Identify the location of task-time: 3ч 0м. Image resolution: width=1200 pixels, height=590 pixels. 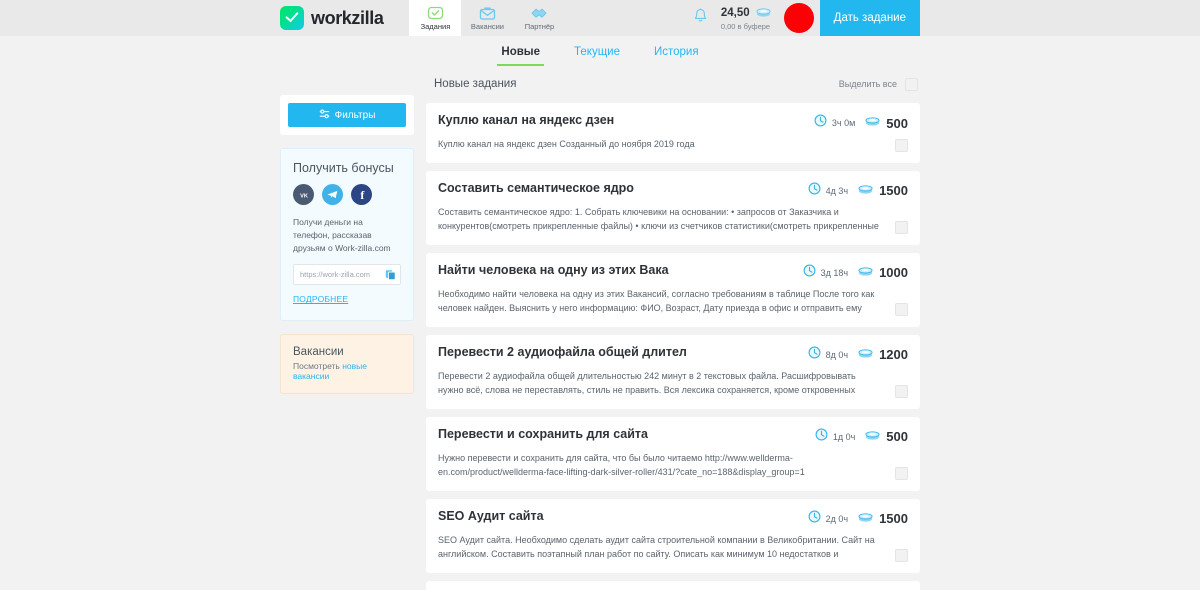
(843, 123).